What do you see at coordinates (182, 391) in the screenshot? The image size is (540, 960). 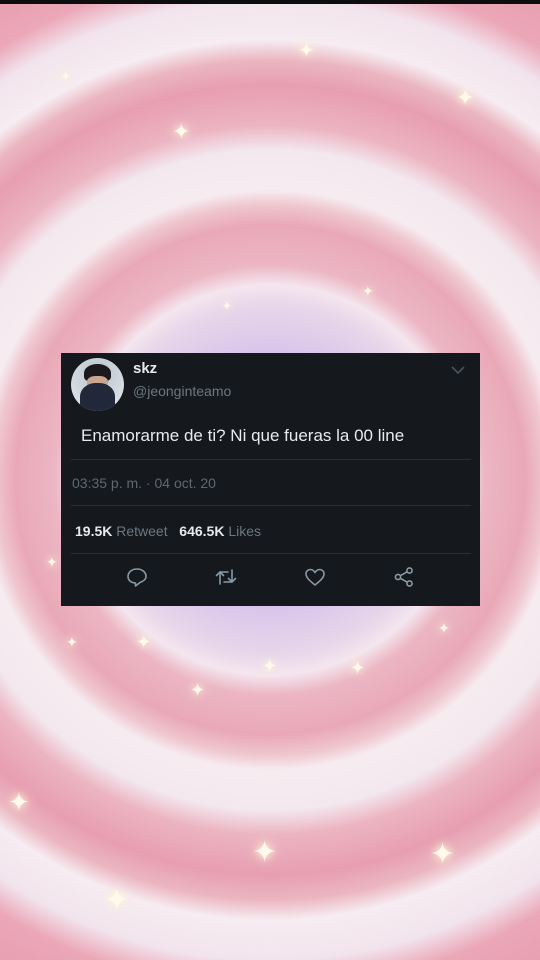 I see `user-handle: @jeonginteamo` at bounding box center [182, 391].